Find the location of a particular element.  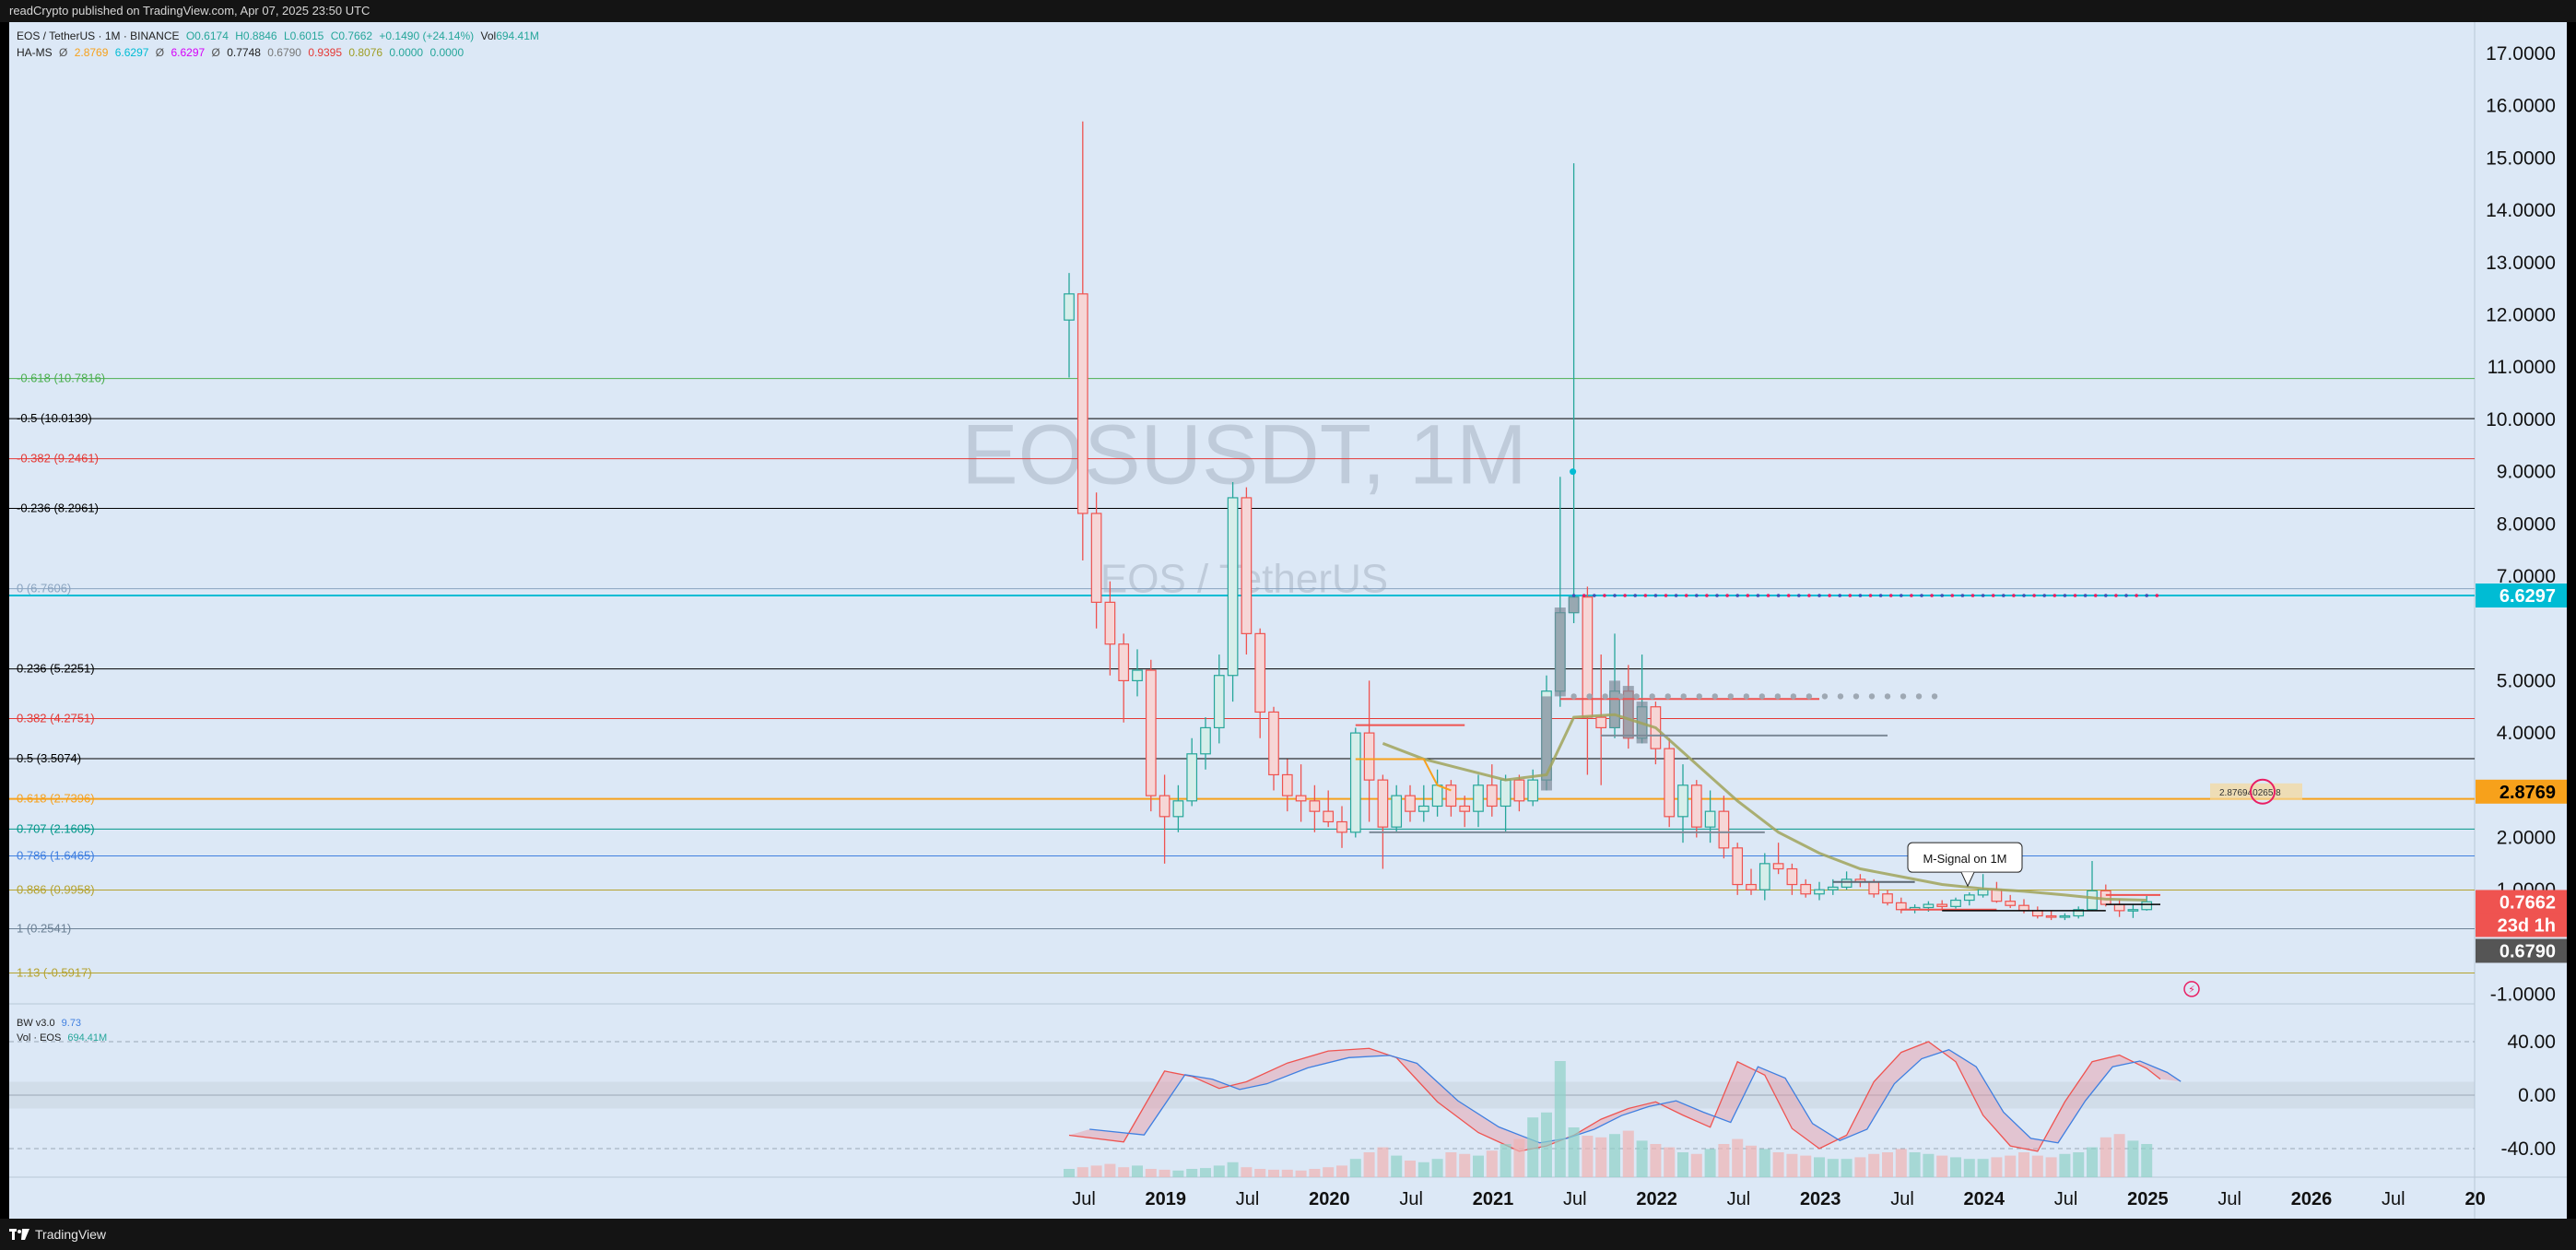

ha-value-1: 2.8769 is located at coordinates (91, 52).